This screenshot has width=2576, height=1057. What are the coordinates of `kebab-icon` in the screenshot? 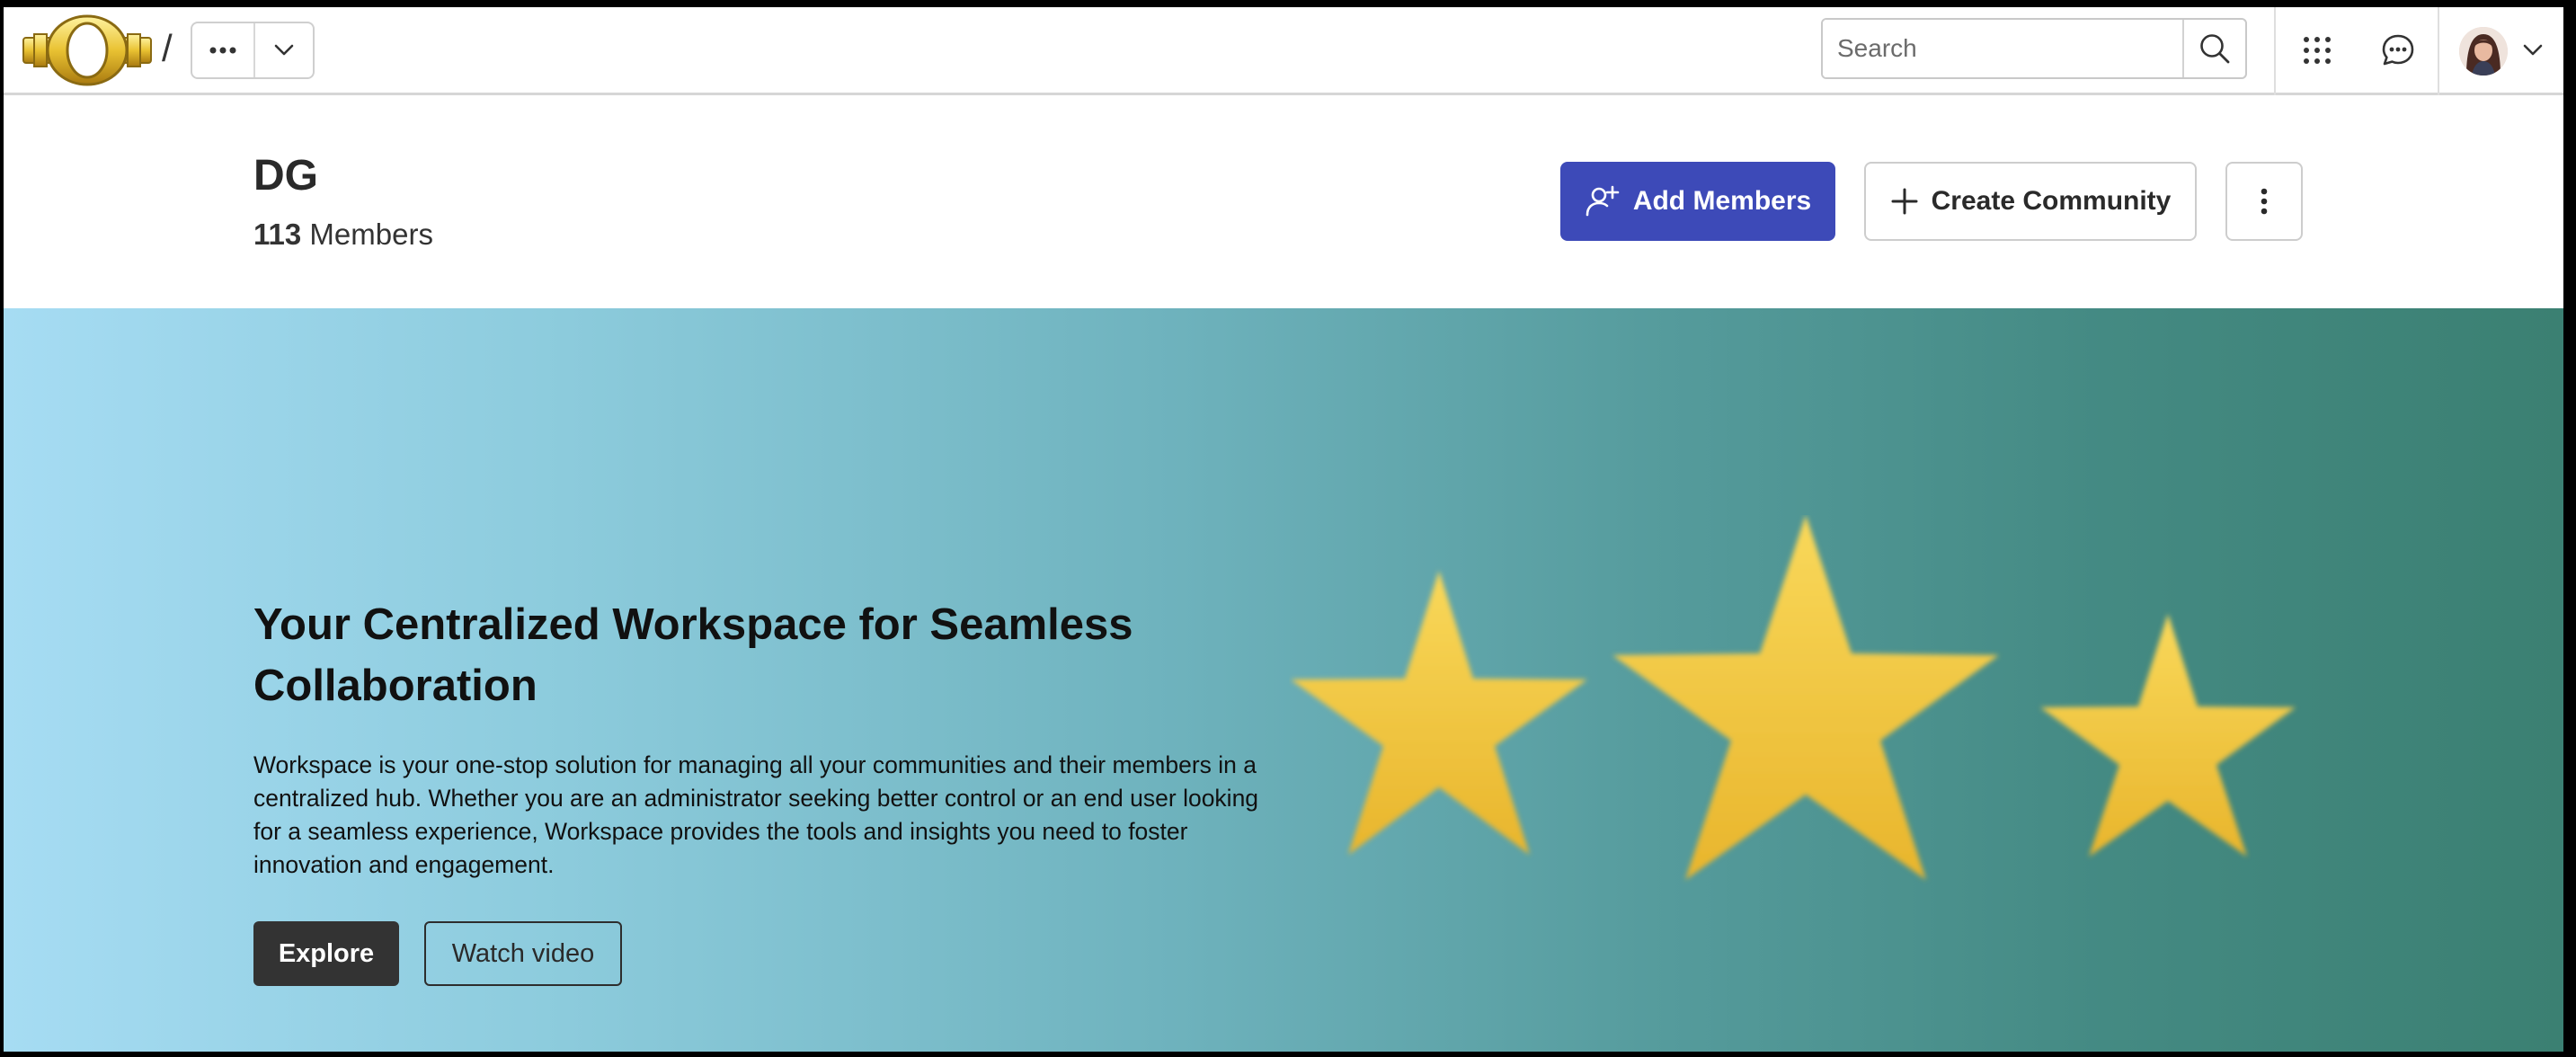 It's located at (2264, 201).